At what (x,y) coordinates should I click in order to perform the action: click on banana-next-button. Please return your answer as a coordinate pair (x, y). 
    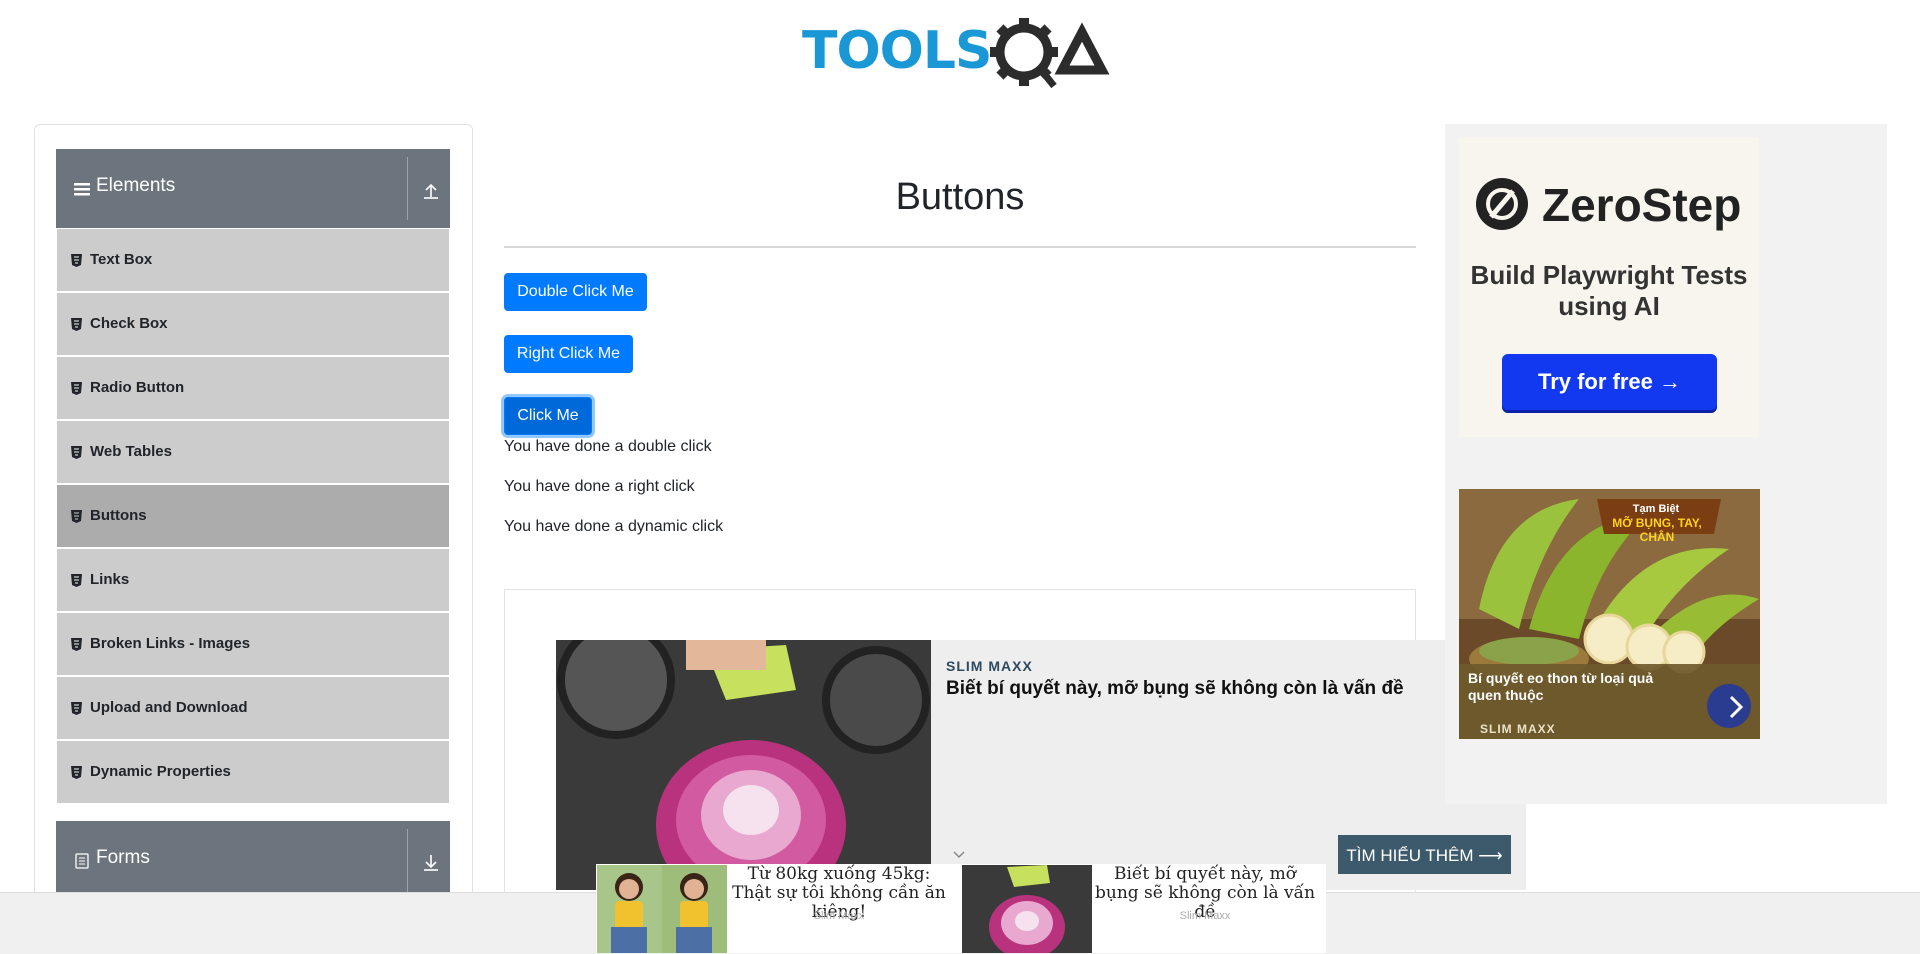
    Looking at the image, I should click on (1729, 706).